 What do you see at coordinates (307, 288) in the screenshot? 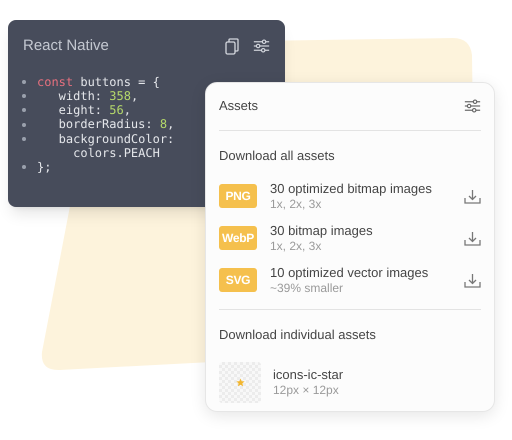
I see `download-subtitle: ~39% smaller` at bounding box center [307, 288].